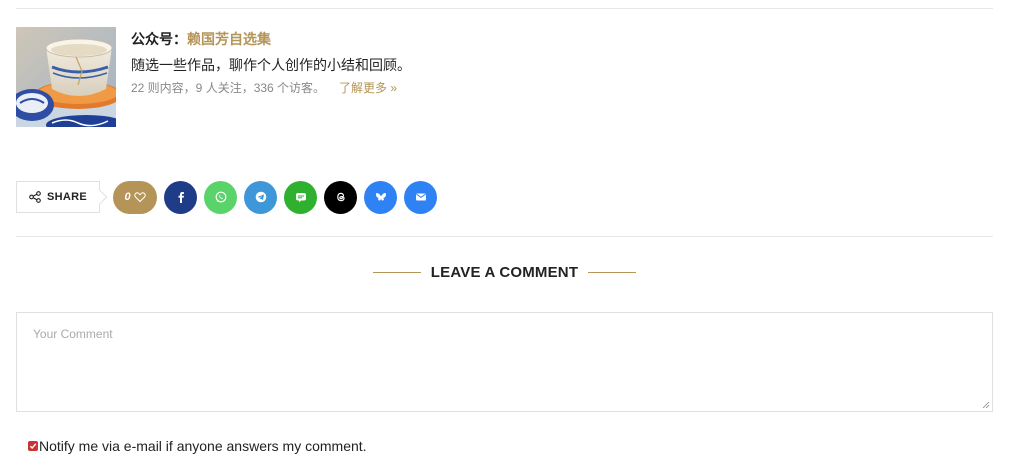 Image resolution: width=1024 pixels, height=465 pixels. I want to click on divider-top, so click(504, 8).